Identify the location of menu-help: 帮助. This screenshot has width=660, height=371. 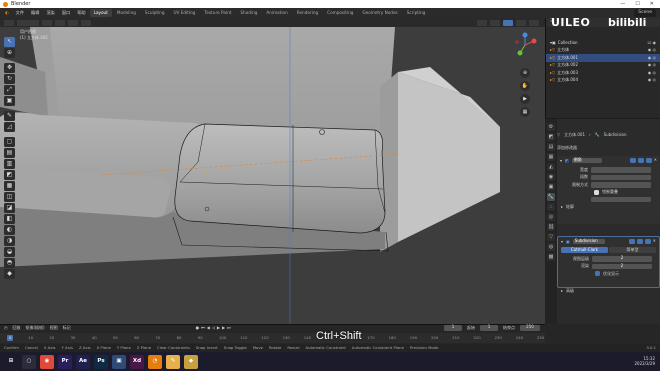
(81, 13).